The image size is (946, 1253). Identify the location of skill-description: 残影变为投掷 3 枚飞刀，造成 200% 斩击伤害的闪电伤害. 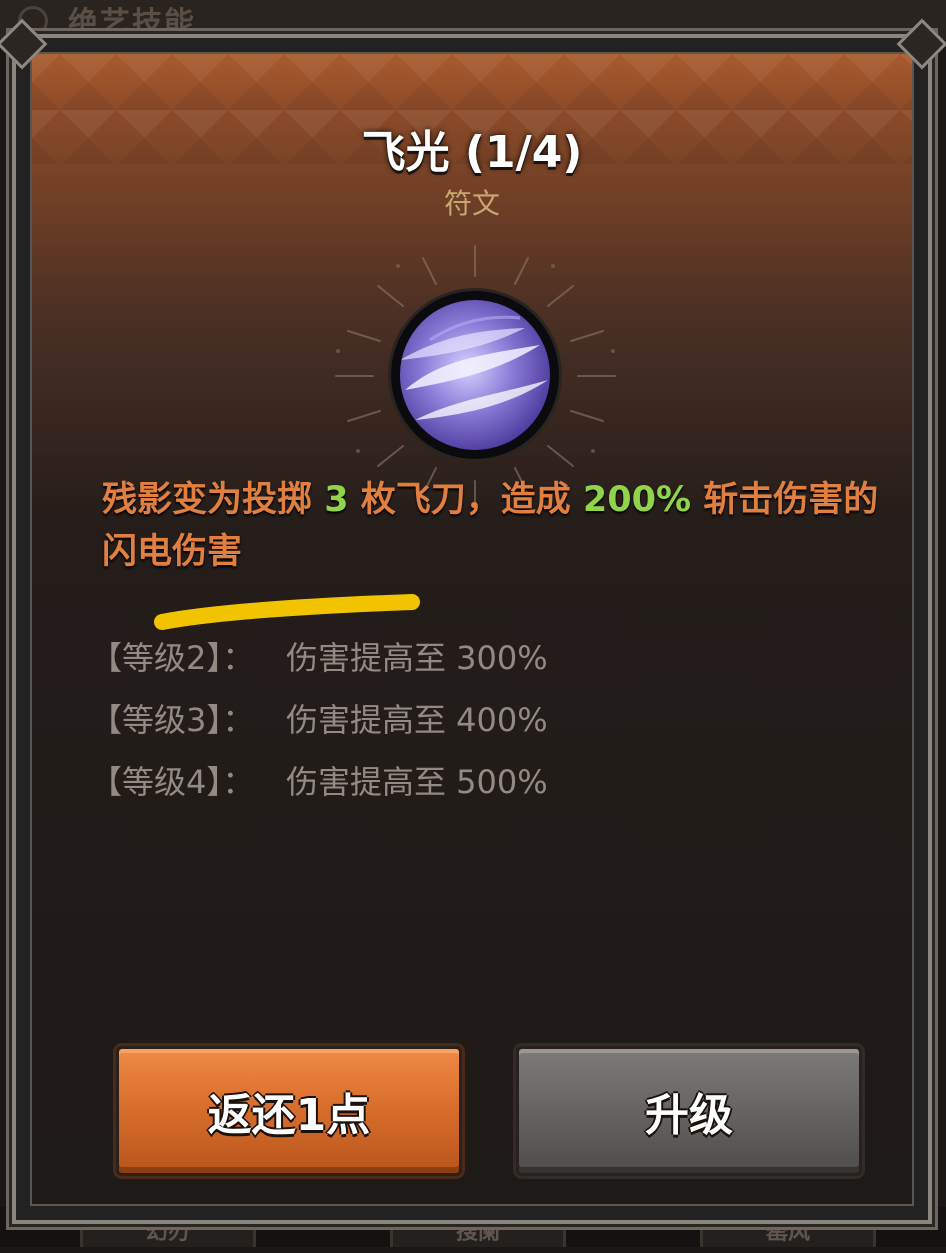
(502, 526).